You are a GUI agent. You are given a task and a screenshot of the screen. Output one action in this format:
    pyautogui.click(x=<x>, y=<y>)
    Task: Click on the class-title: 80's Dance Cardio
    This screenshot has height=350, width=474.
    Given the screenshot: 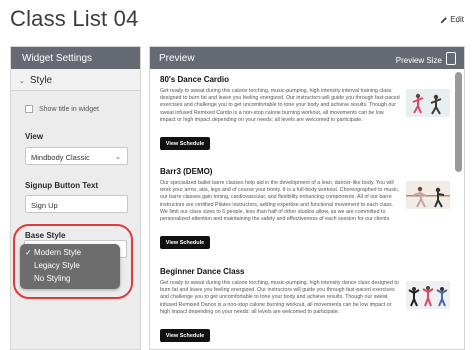 What is the action you would take?
    pyautogui.click(x=195, y=79)
    